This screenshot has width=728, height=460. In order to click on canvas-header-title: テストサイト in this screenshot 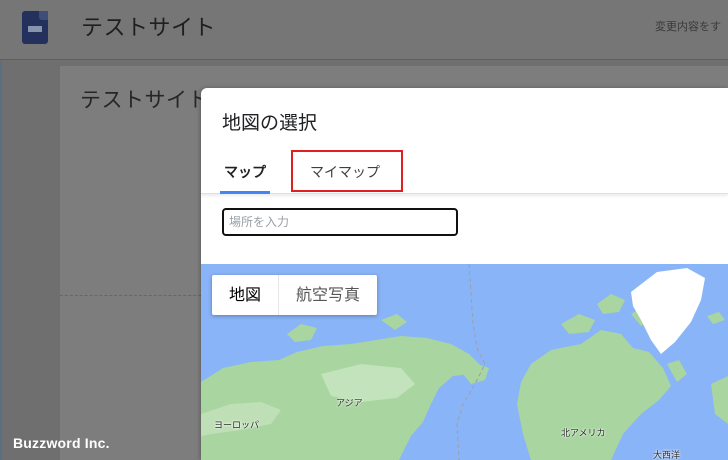, I will do `click(144, 99)`.